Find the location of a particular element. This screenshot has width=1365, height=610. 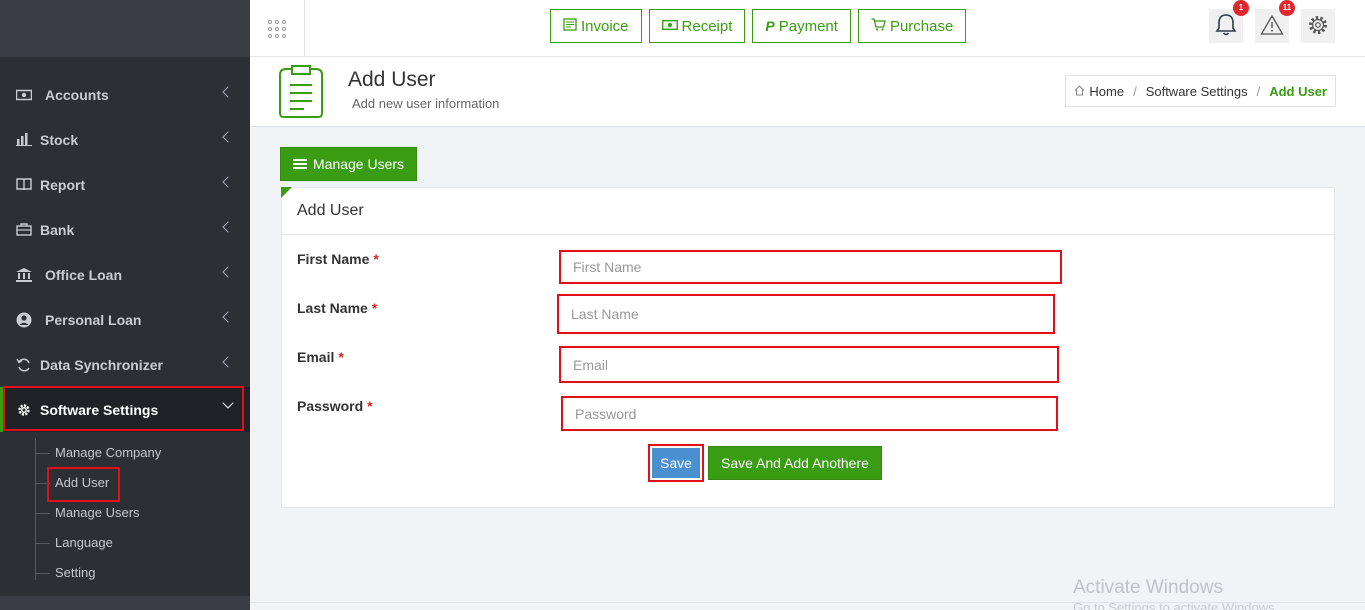

alerts-button: 11 is located at coordinates (1275, 21).